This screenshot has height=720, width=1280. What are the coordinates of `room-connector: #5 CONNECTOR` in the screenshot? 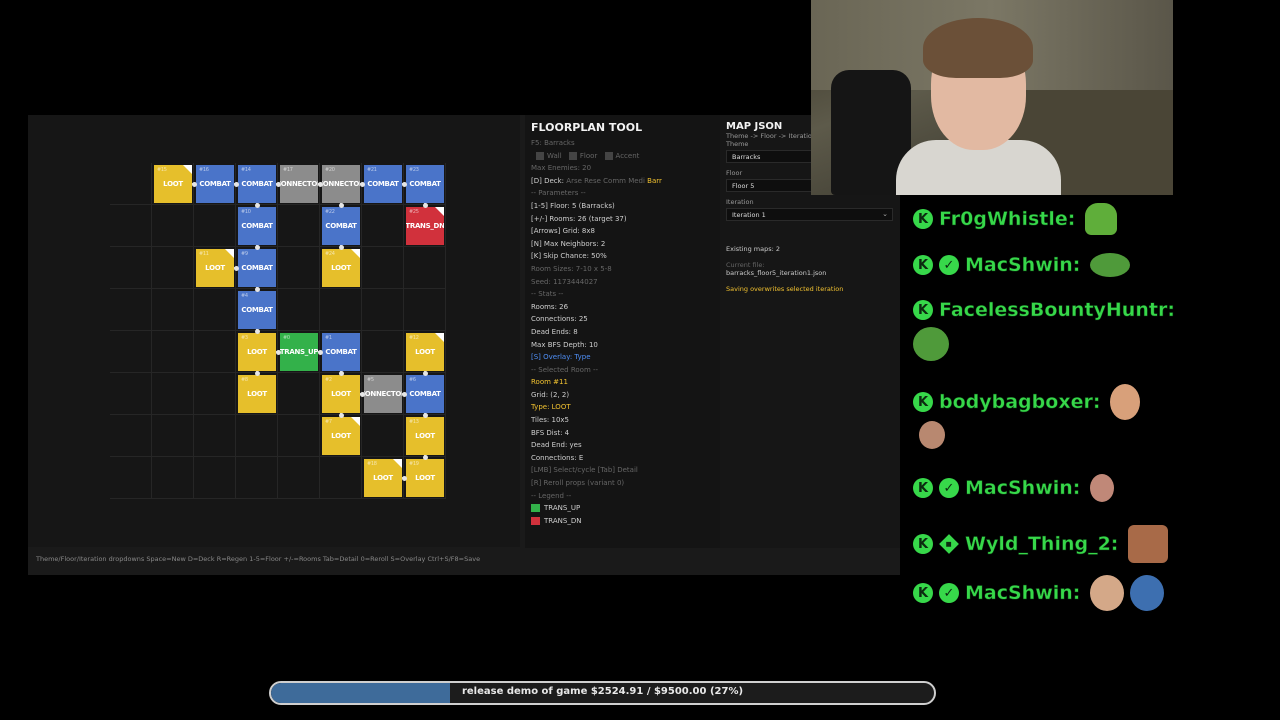 It's located at (383, 394).